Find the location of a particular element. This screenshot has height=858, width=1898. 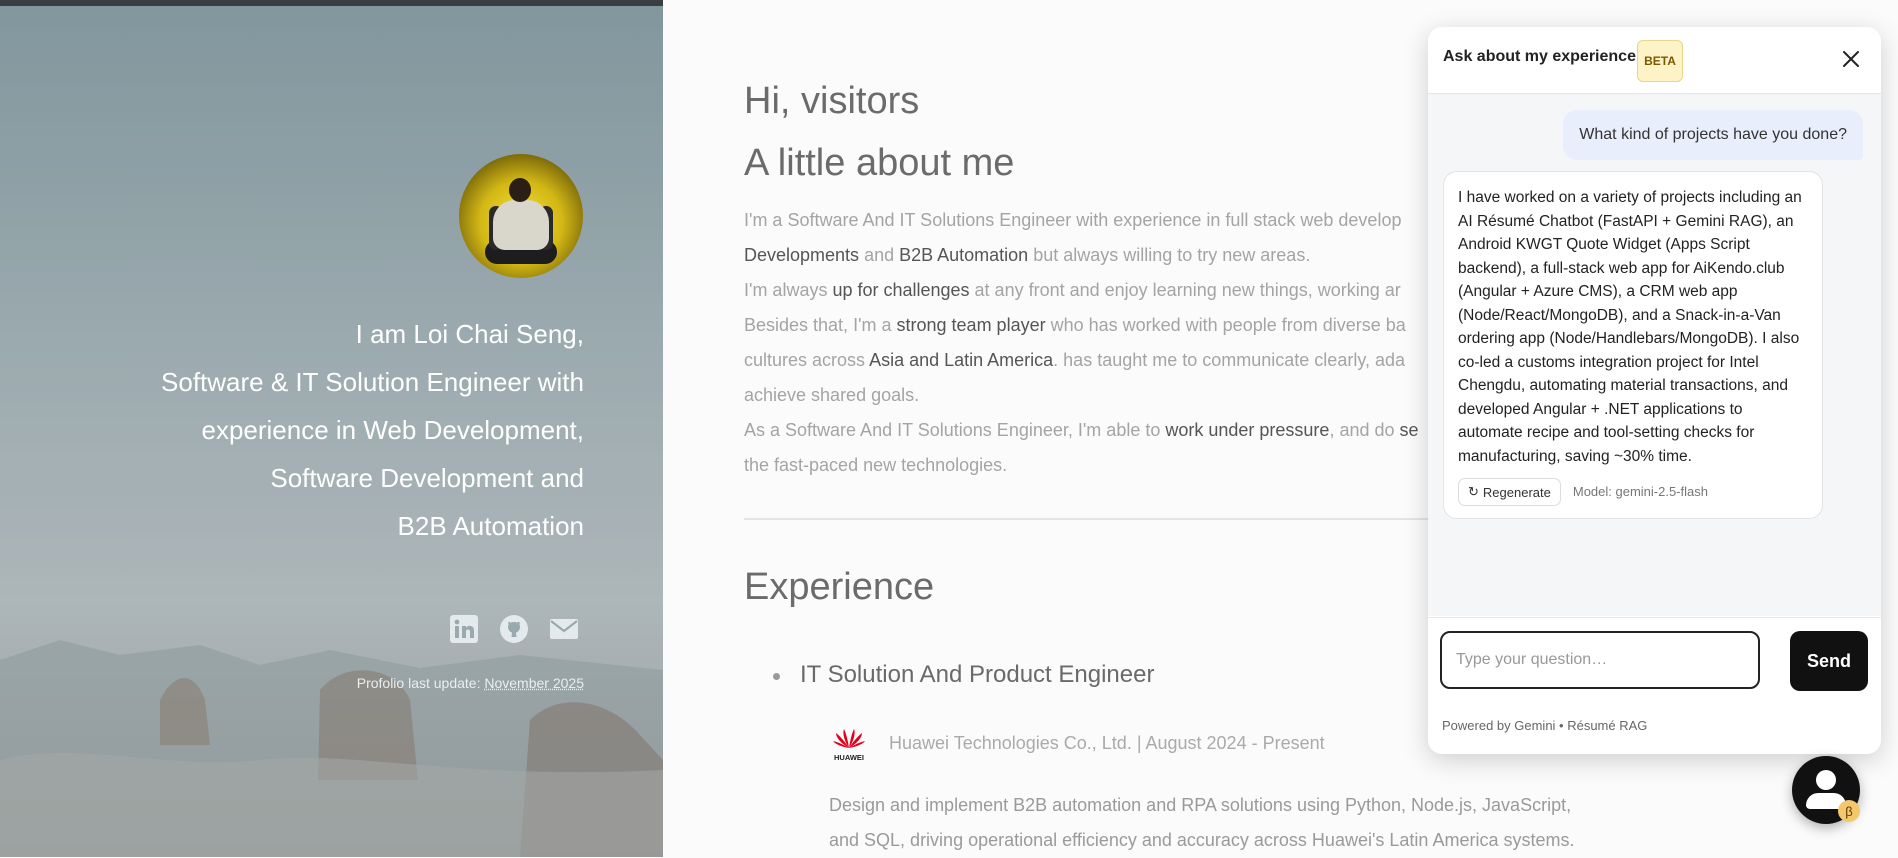

last-update-label: Profolio last update: is located at coordinates (418, 683).